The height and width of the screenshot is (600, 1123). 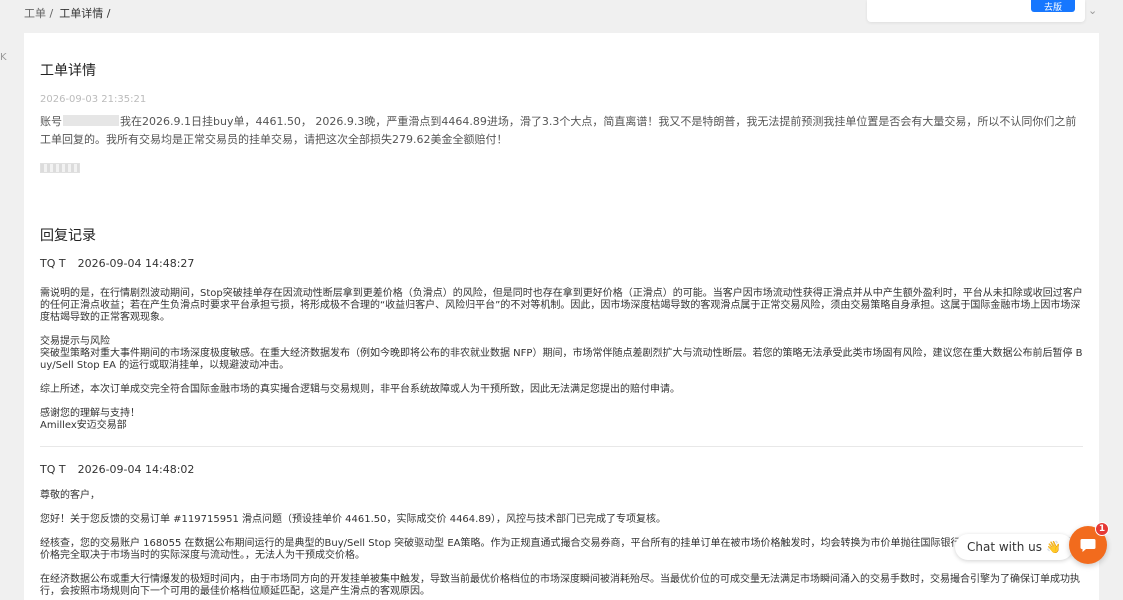 What do you see at coordinates (1004, 547) in the screenshot?
I see `chat-label: Chat with us` at bounding box center [1004, 547].